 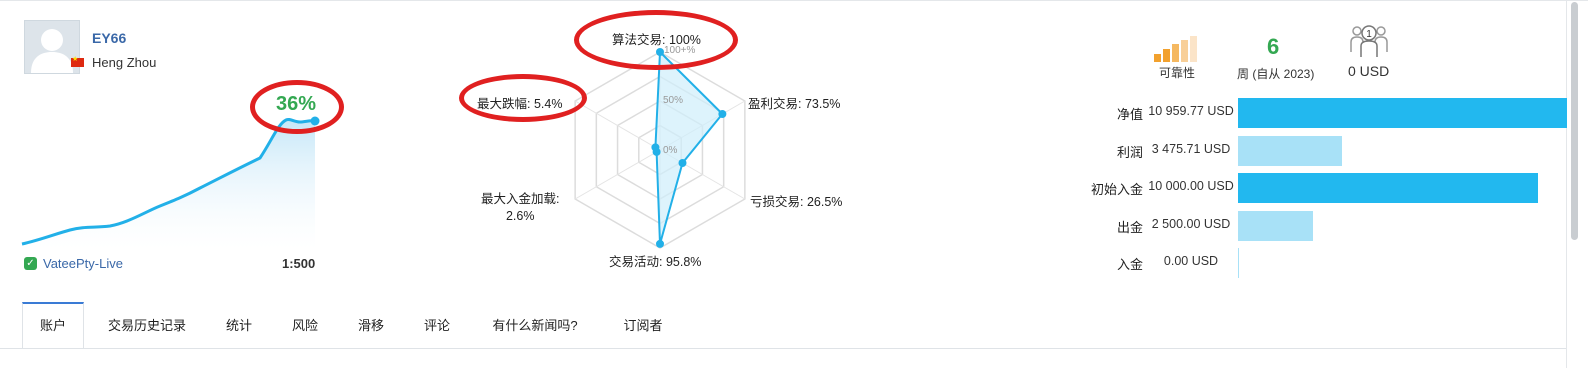 What do you see at coordinates (520, 208) in the screenshot?
I see `radar-label-deposit-load: 最大入金加载: 2.6%` at bounding box center [520, 208].